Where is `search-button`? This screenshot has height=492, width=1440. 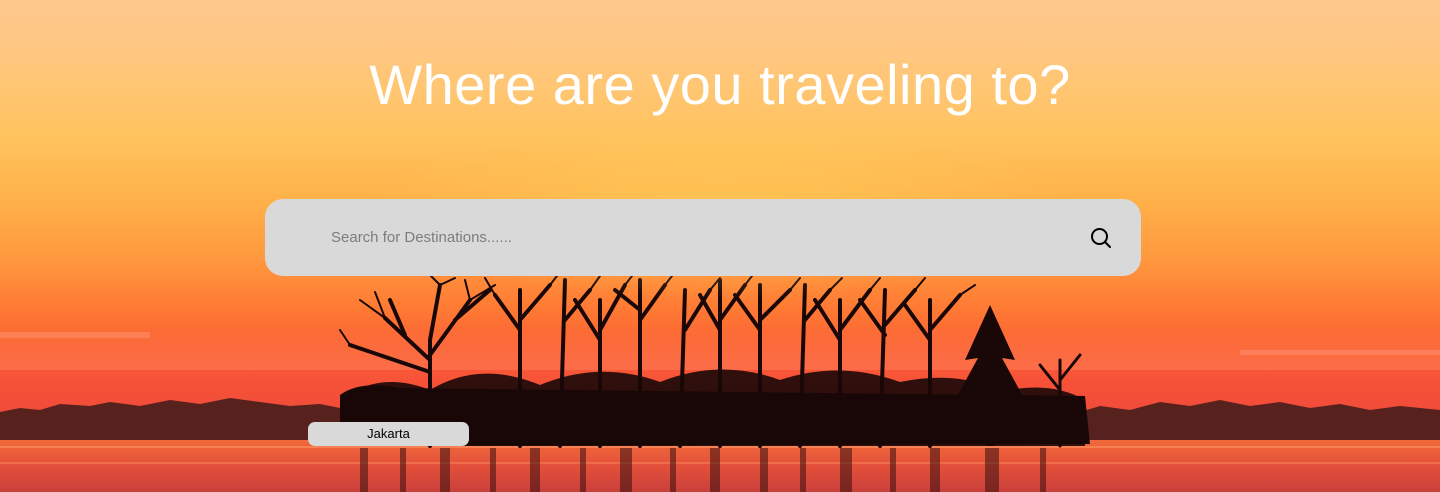
search-button is located at coordinates (1101, 238).